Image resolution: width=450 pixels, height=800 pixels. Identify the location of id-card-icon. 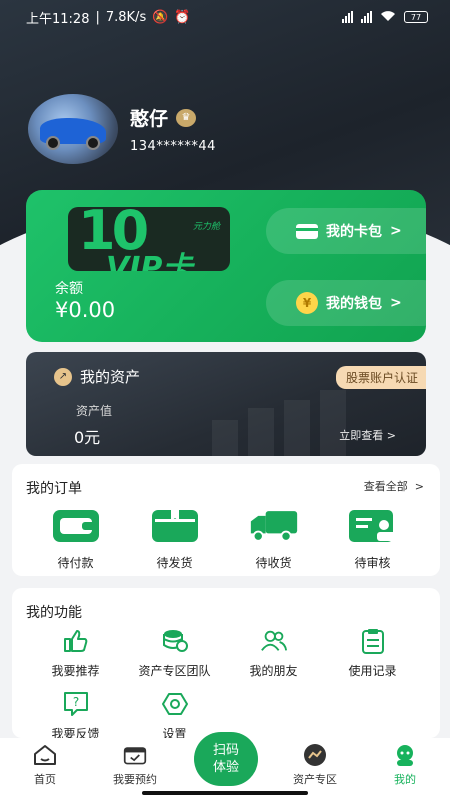
(373, 526).